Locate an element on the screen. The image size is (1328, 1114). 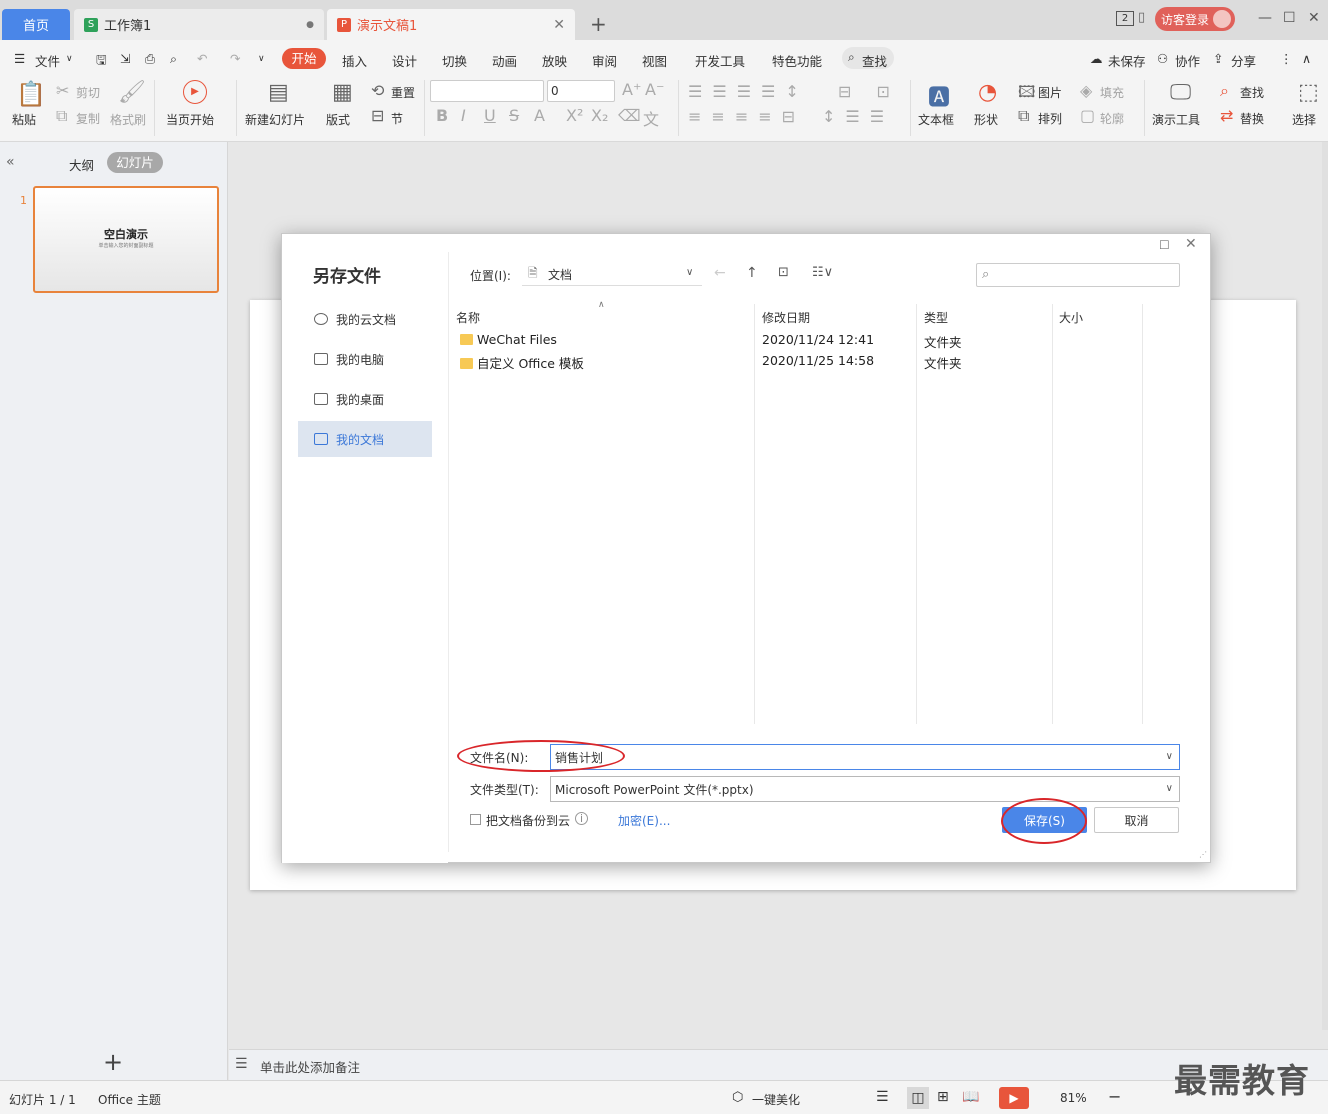
menu-insert: 插入 is located at coordinates (354, 60).